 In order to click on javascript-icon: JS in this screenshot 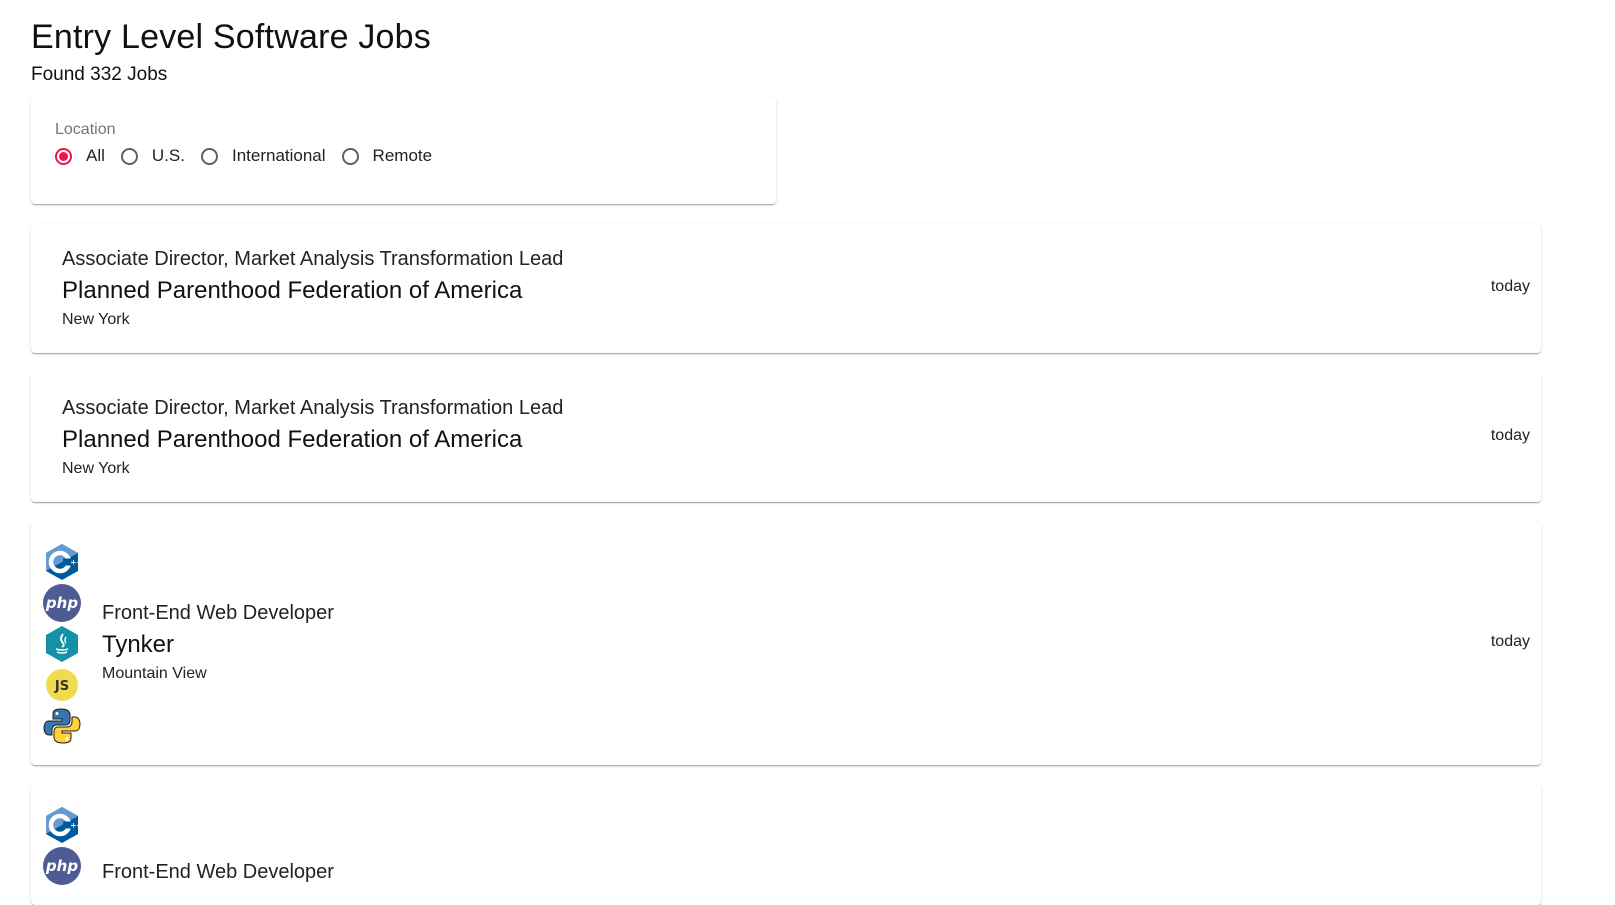, I will do `click(62, 685)`.